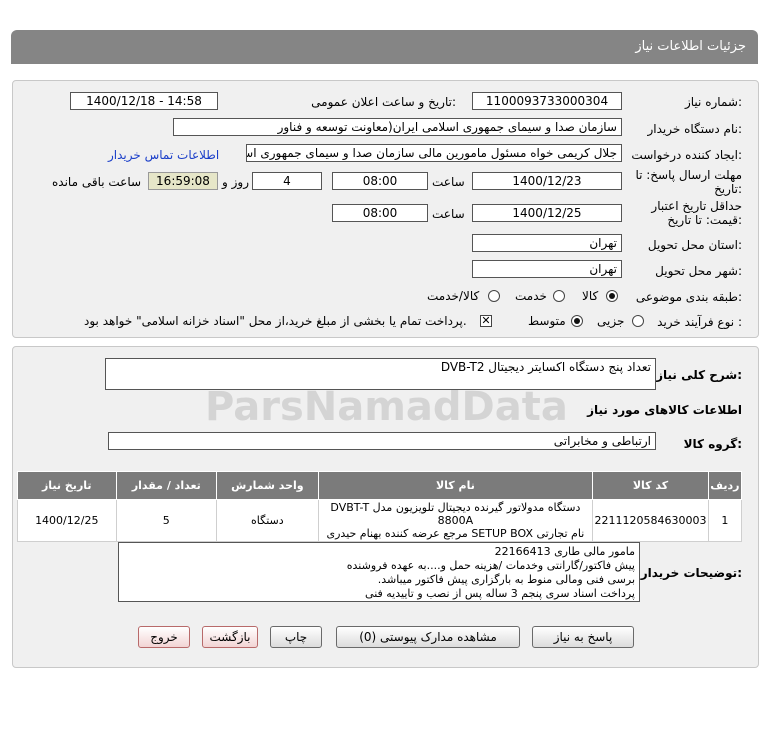  I want to click on validity-time-label: ساعت, so click(448, 214).